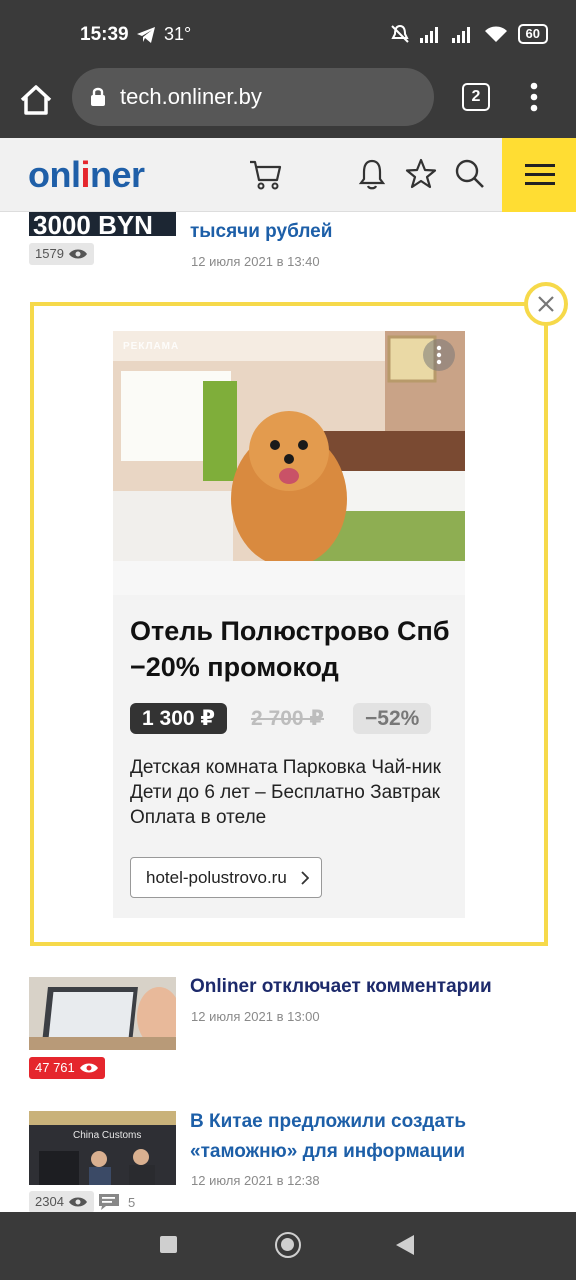  Describe the element at coordinates (266, 174) in the screenshot. I see `cart-icon` at that location.